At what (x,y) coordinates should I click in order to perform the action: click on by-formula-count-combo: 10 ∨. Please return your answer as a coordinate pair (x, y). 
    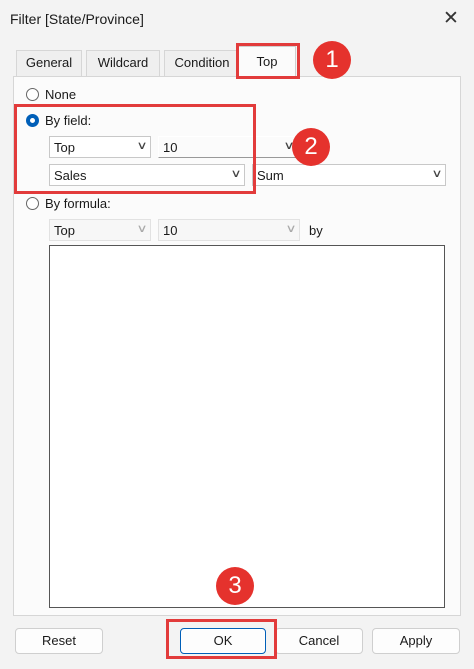
    Looking at the image, I should click on (229, 230).